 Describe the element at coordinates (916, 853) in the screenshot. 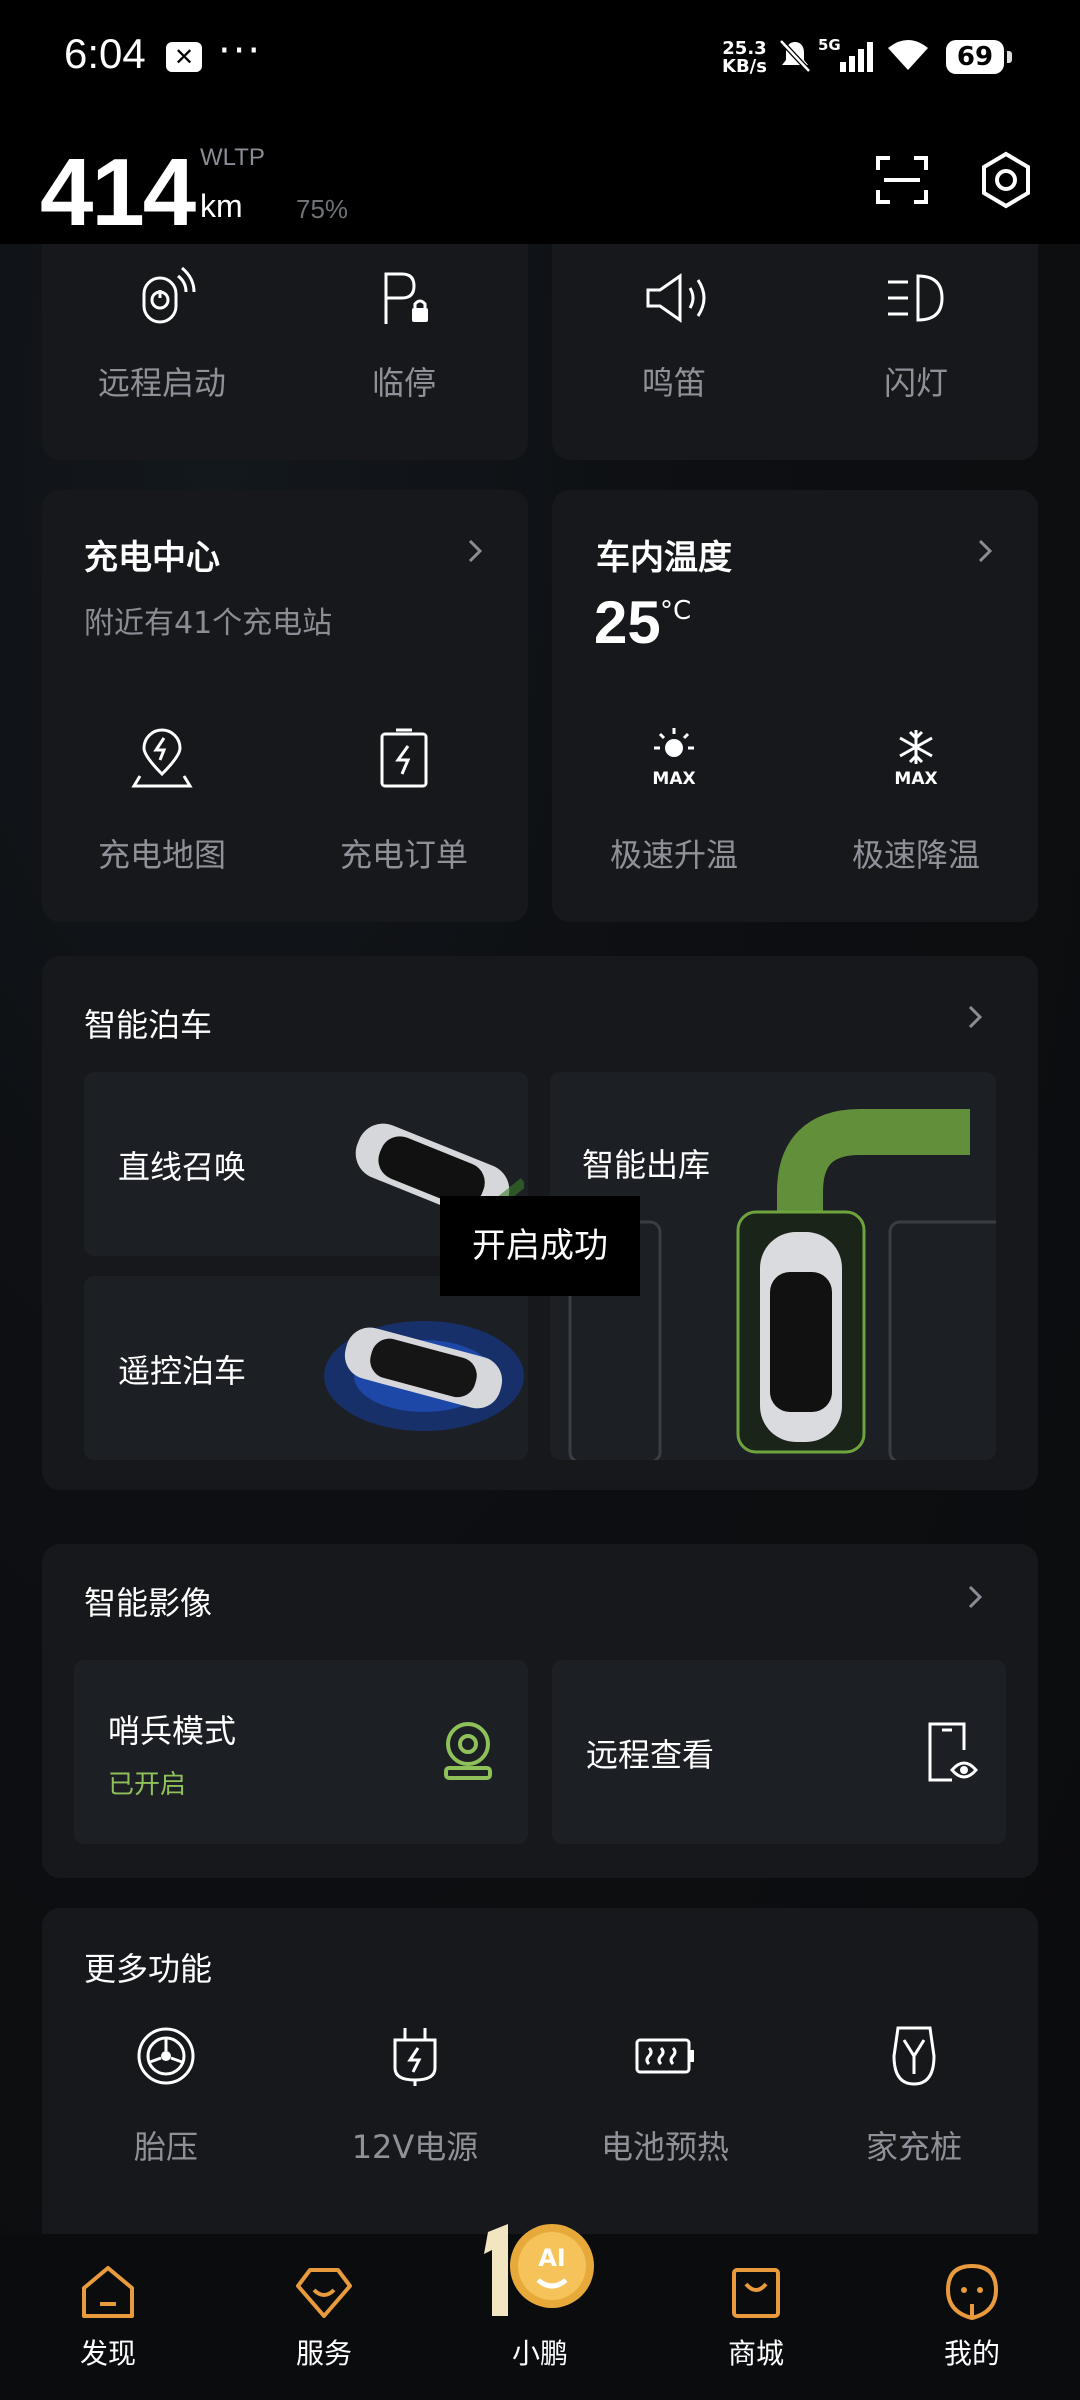

I see `rapid-cool-label: 极速降温` at that location.